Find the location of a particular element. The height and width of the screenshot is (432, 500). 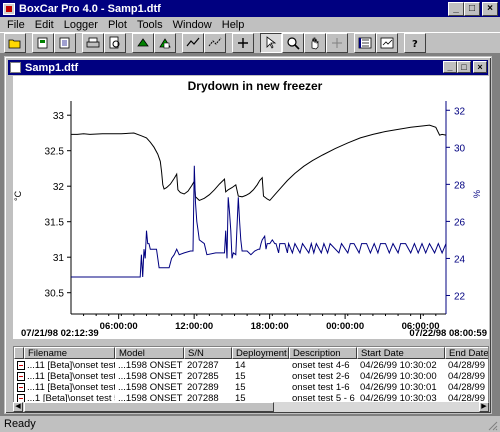

readout-button is located at coordinates (65, 43).